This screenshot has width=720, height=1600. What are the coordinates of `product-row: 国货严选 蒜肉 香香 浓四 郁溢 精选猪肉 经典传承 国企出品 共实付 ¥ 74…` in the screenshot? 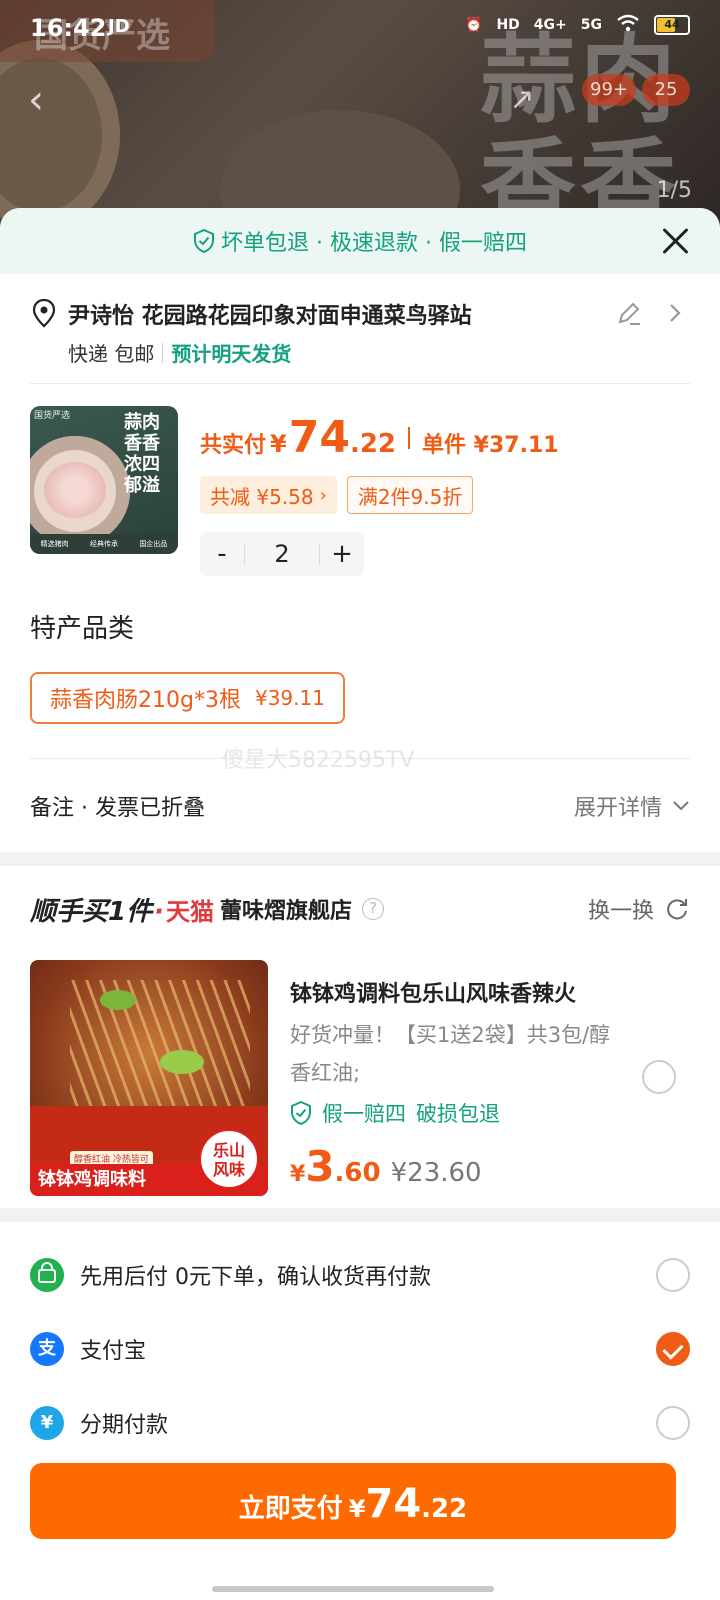 It's located at (360, 484).